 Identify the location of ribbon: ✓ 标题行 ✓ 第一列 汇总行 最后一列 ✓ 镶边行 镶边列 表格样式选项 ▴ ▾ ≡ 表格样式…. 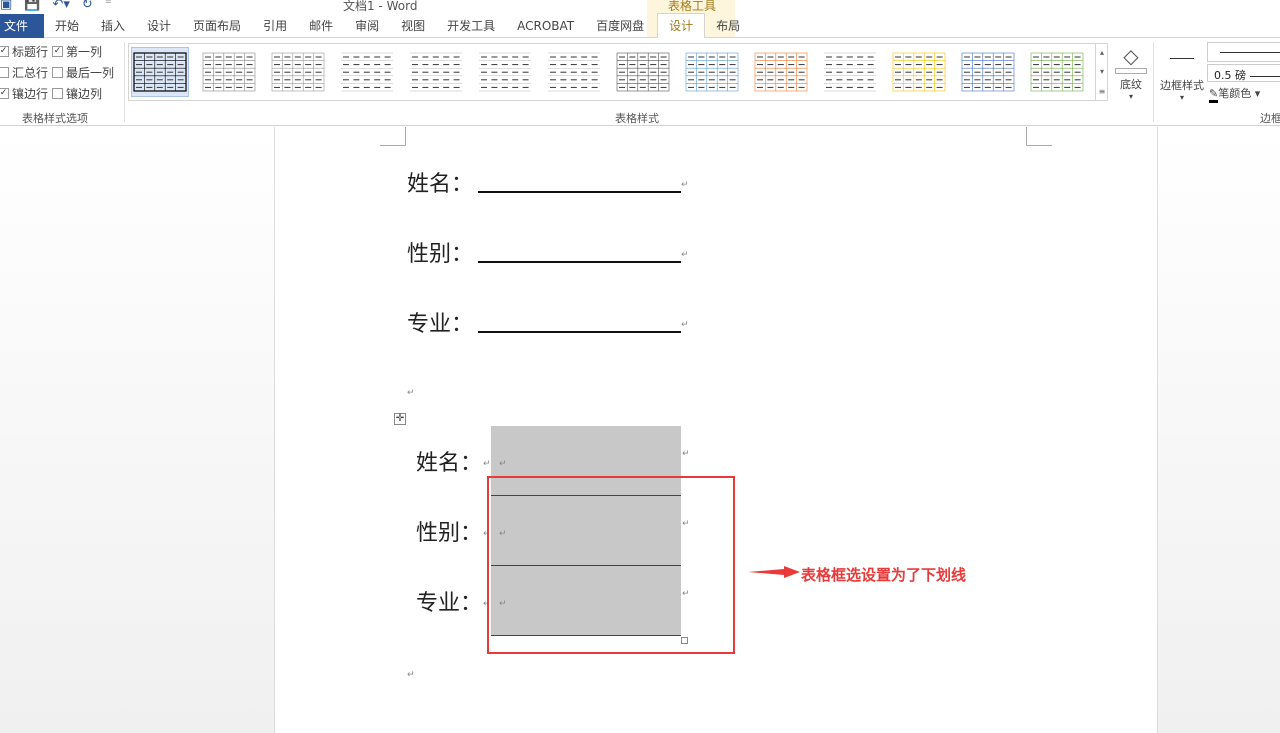
(640, 82).